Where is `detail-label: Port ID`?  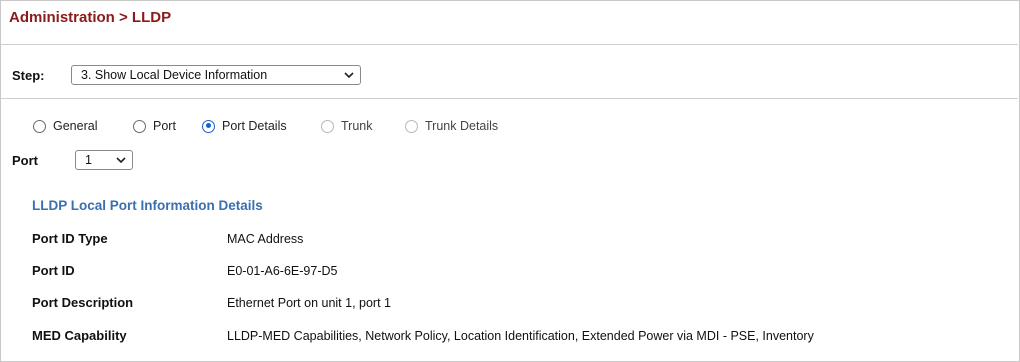
detail-label: Port ID is located at coordinates (53, 270).